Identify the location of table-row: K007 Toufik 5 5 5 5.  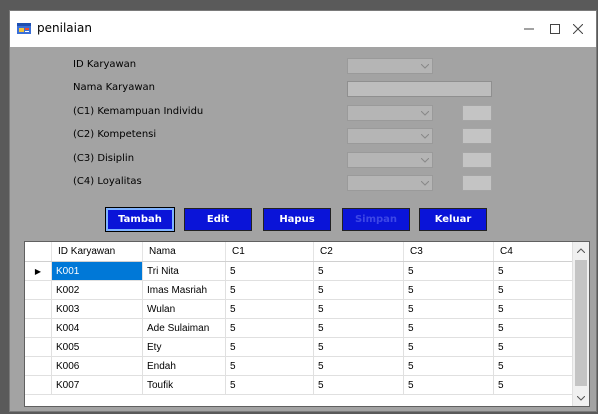
(303, 385).